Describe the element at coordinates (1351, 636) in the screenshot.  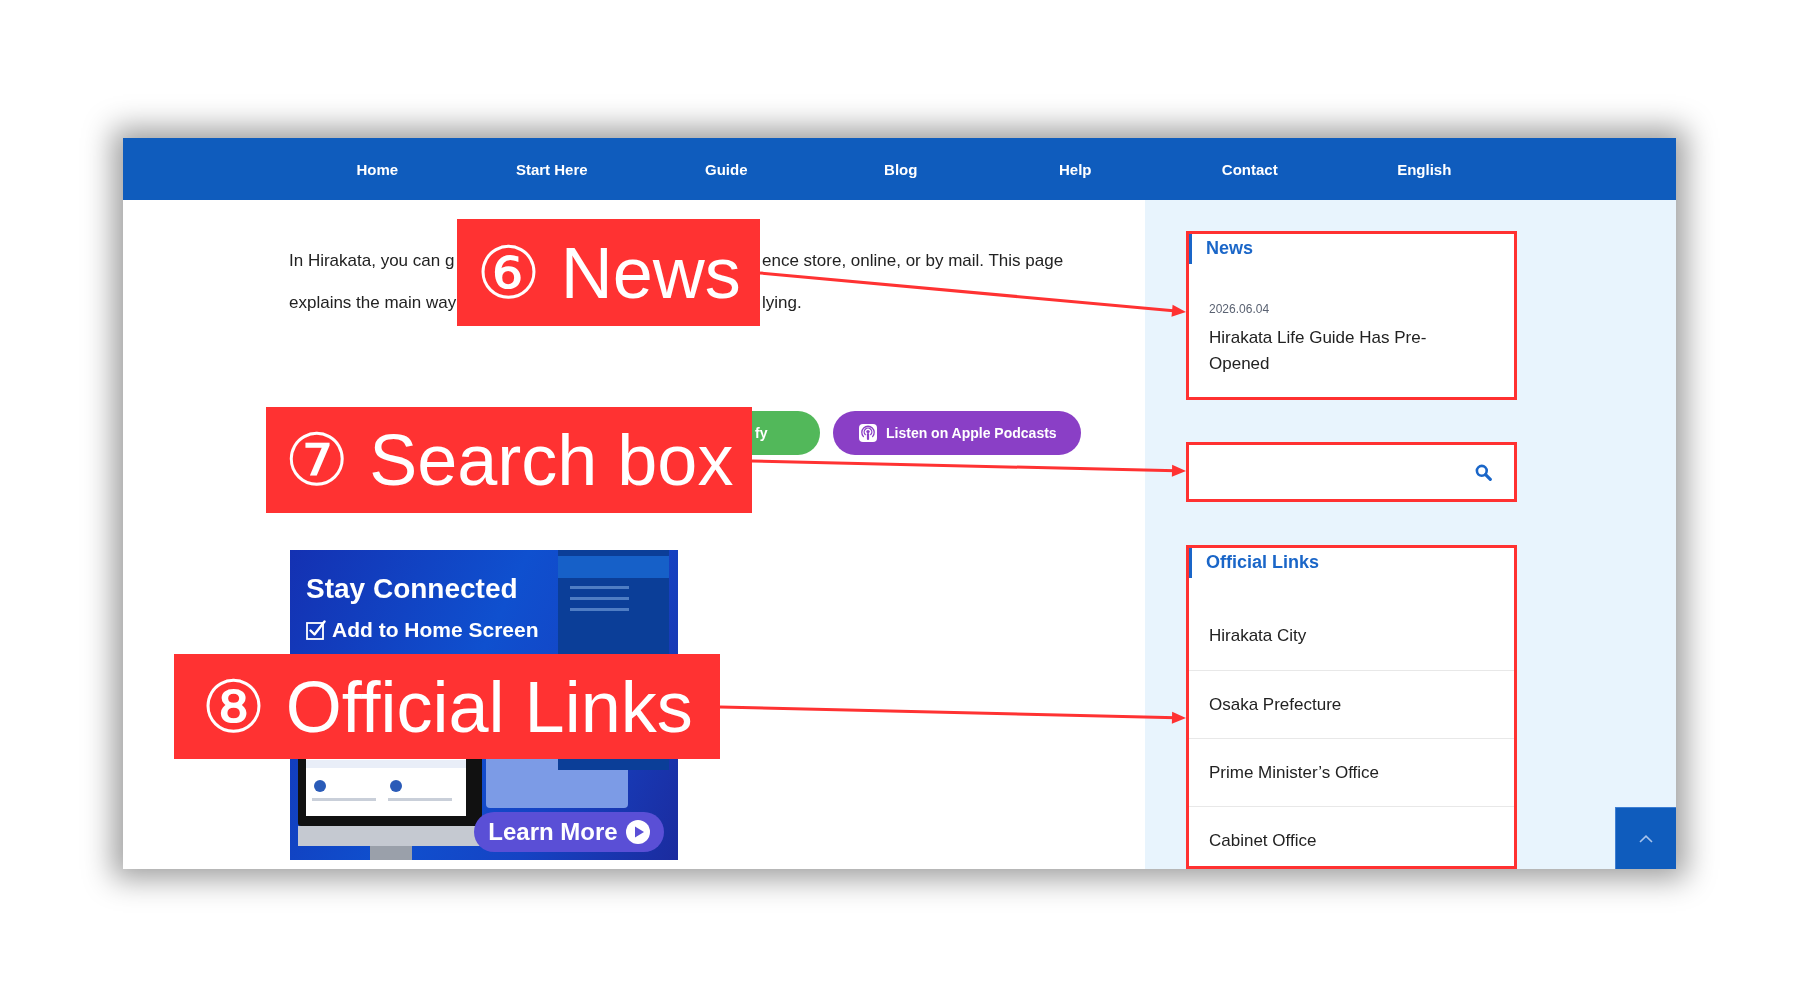
I see `official-link: Hirakata City` at that location.